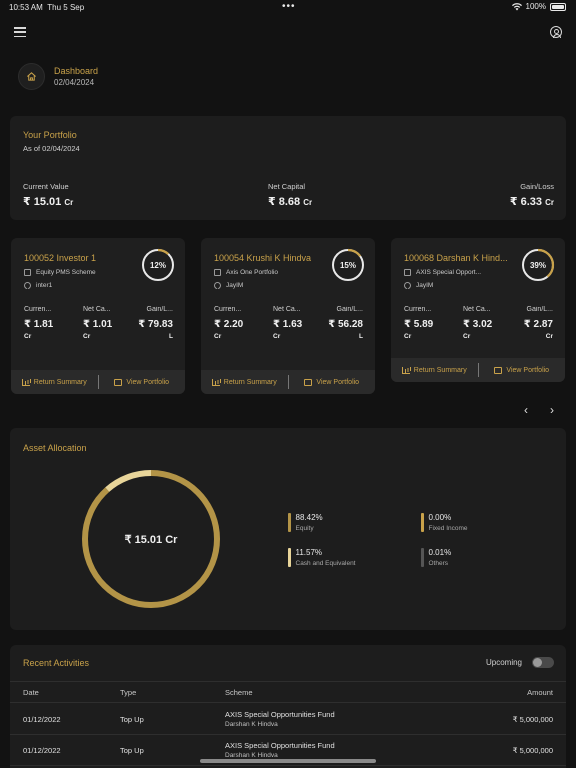 The height and width of the screenshot is (768, 576). Describe the element at coordinates (76, 71) in the screenshot. I see `page-title: Dashboard` at that location.